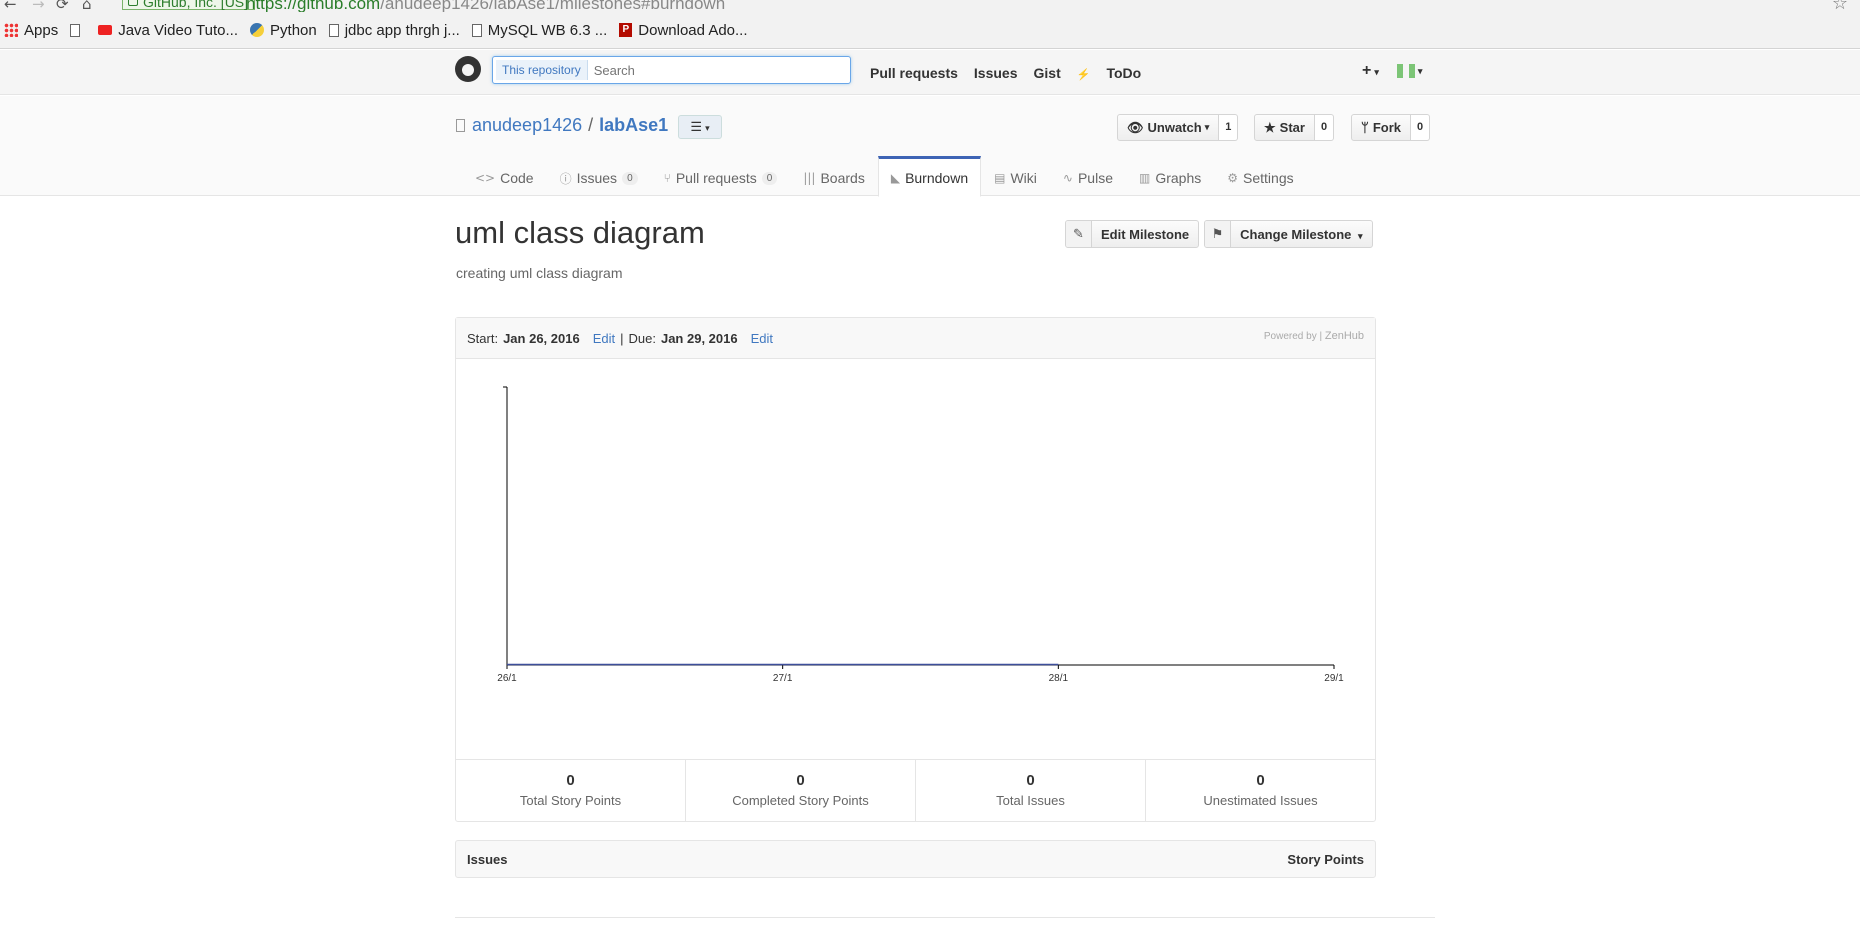  Describe the element at coordinates (809, 178) in the screenshot. I see `boards-icon: |||` at that location.